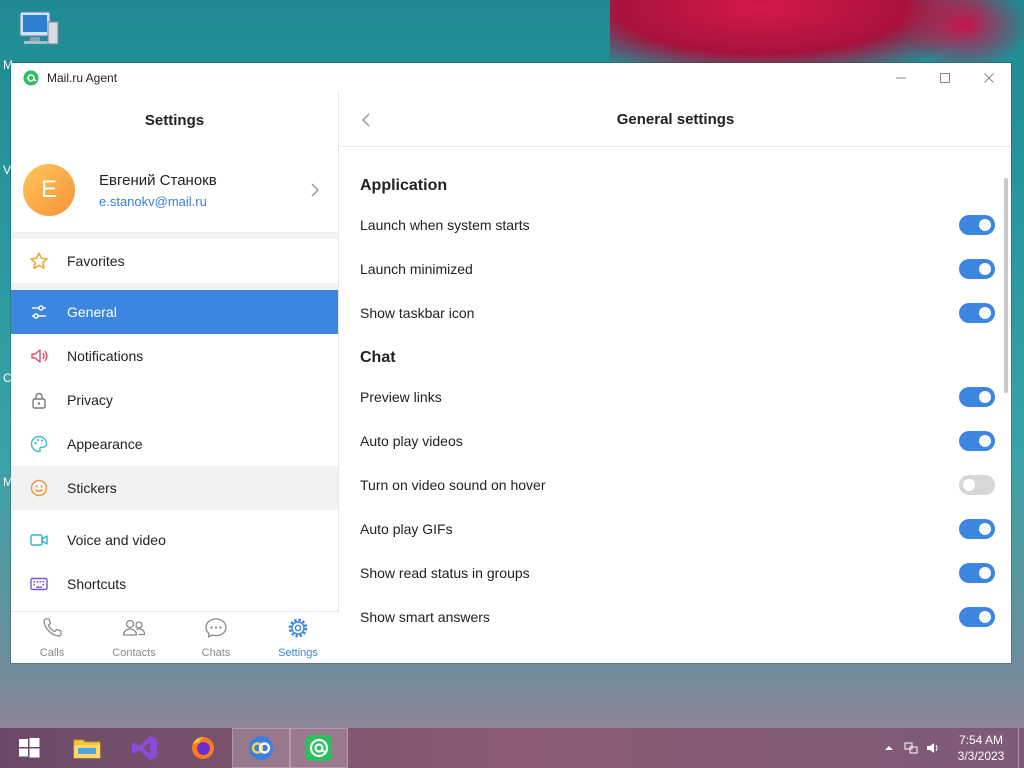  I want to click on setting-label: Show taskbar icon, so click(417, 313).